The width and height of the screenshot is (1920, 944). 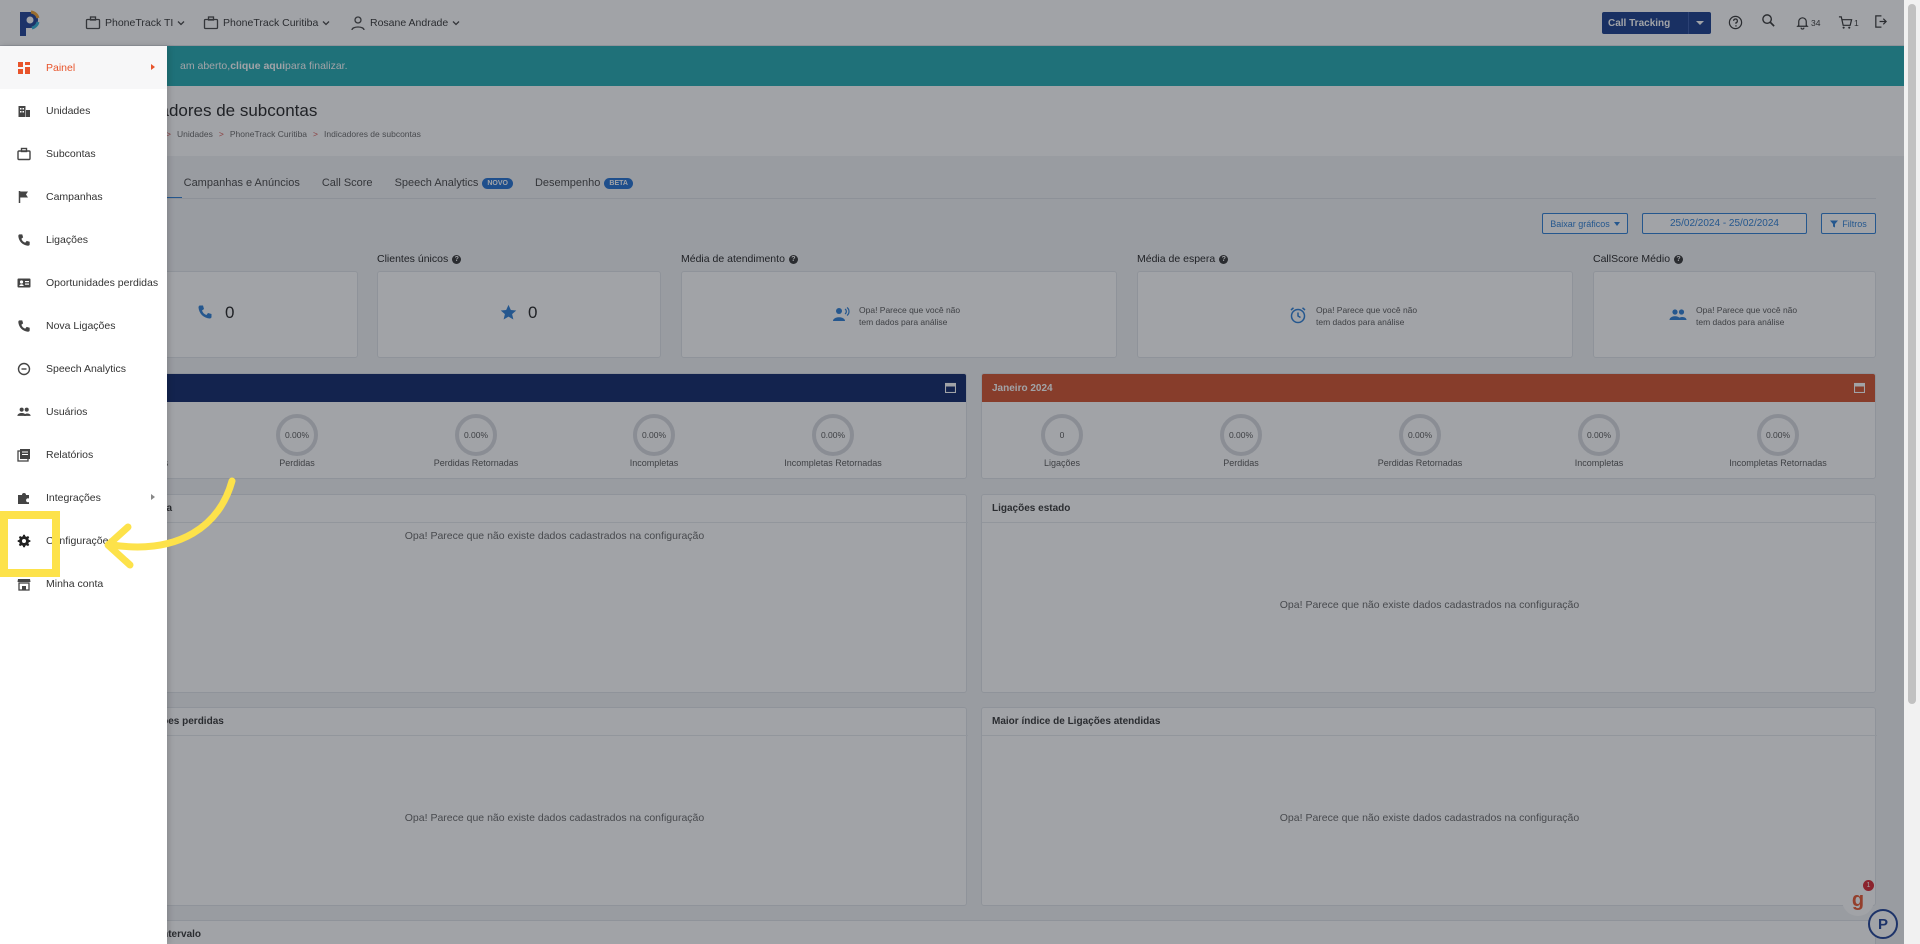 I want to click on sidebar-item-campanhas: Campanhas, so click(x=83, y=196).